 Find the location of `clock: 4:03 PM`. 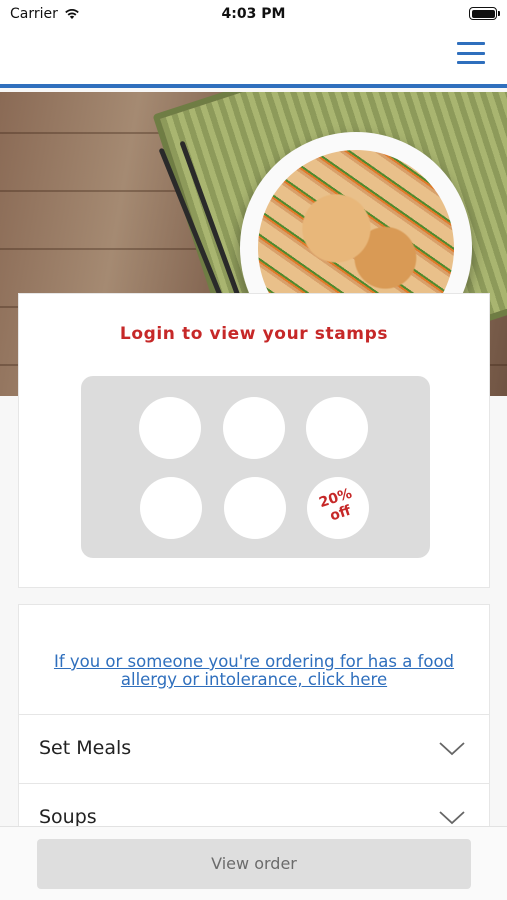

clock: 4:03 PM is located at coordinates (253, 14).